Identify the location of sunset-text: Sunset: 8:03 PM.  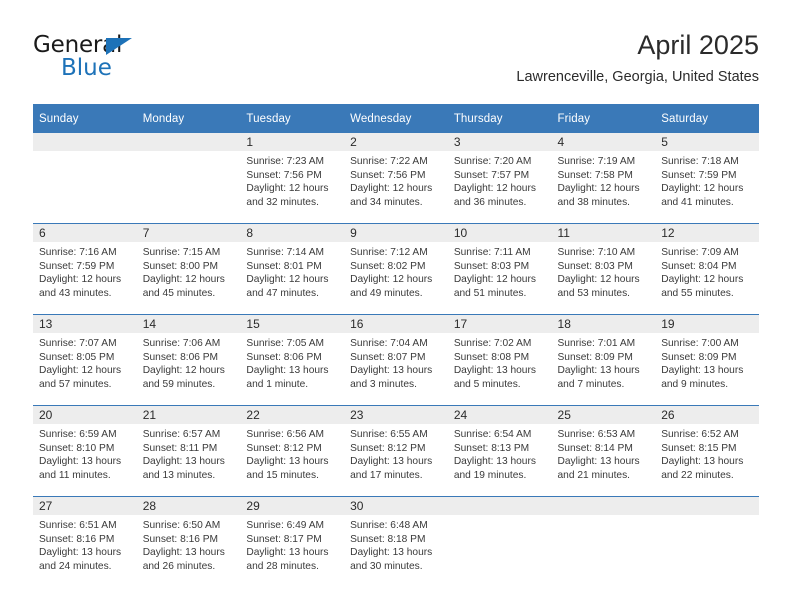
(595, 266).